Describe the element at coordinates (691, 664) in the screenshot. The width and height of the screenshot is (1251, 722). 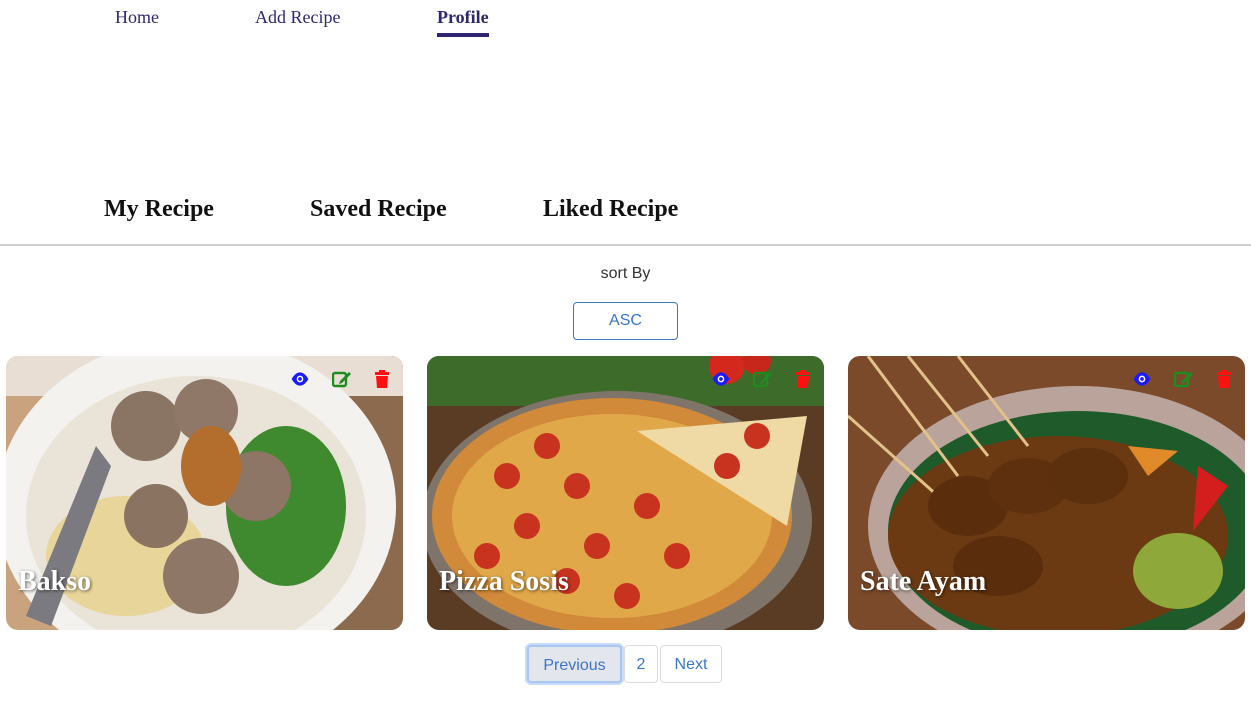
I see `pagination-next-button: Next` at that location.